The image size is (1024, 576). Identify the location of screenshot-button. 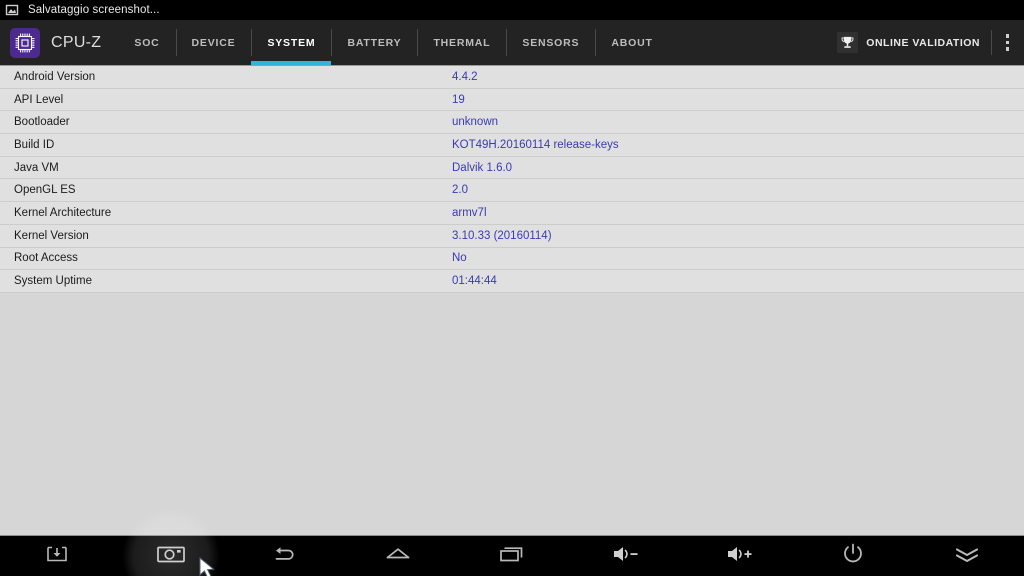
(171, 542).